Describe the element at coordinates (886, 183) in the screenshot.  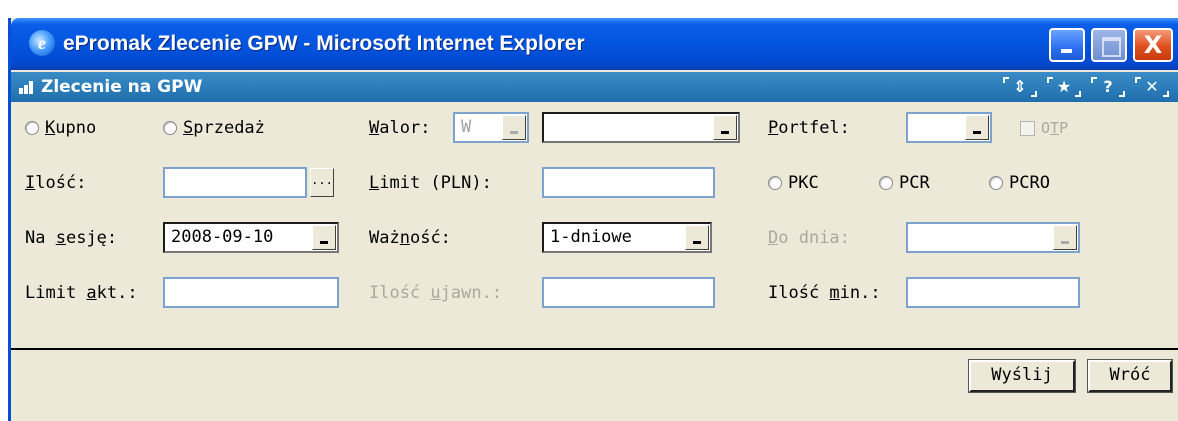
I see `pcr-radio` at that location.